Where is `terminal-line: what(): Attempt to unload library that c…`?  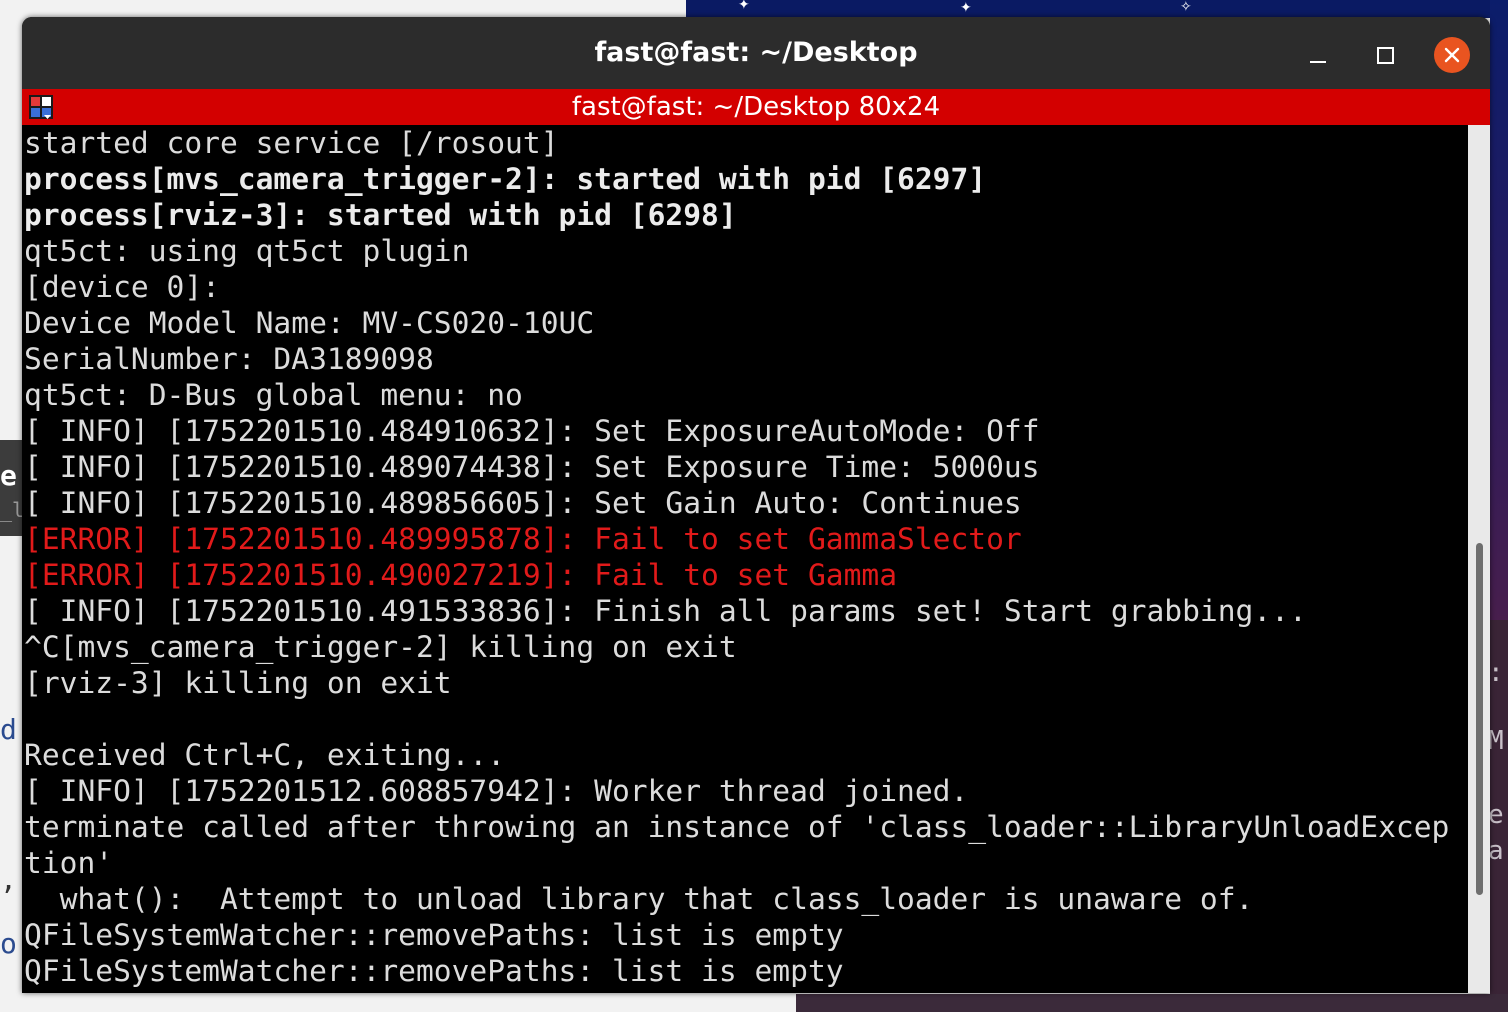
terminal-line: what(): Attempt to unload library that c… is located at coordinates (639, 899).